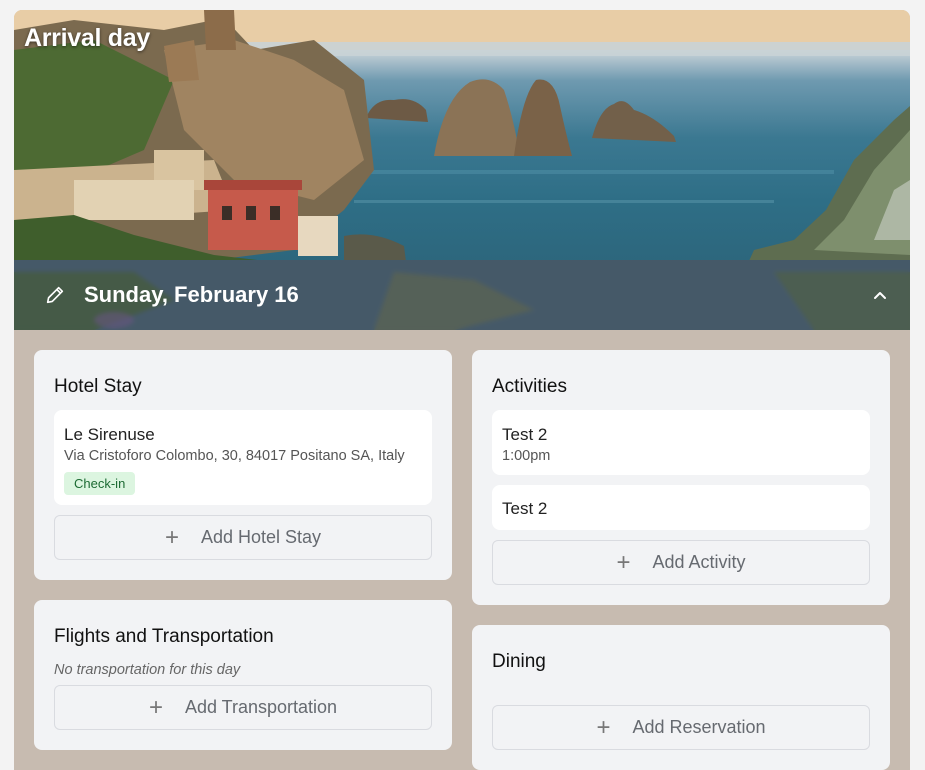  What do you see at coordinates (681, 697) in the screenshot?
I see `dining-panel: Dining + Add Reservation` at bounding box center [681, 697].